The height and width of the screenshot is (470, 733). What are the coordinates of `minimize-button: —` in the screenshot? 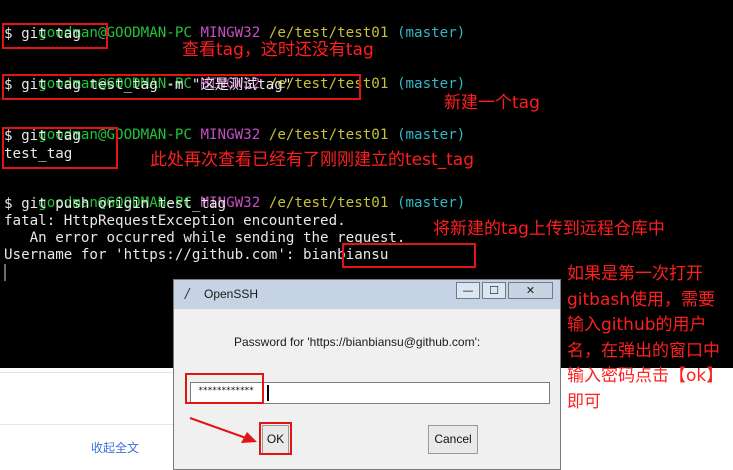 It's located at (468, 290).